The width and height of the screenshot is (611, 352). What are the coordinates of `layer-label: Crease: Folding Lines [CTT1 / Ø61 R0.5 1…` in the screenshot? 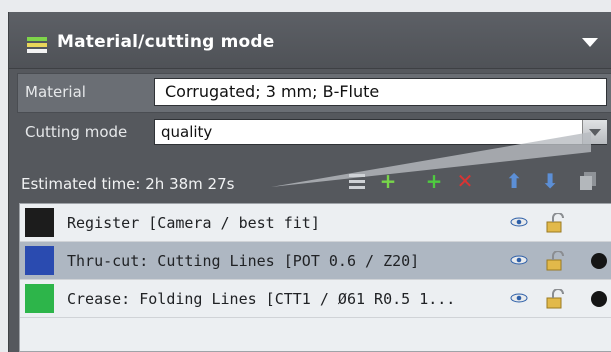 It's located at (261, 299).